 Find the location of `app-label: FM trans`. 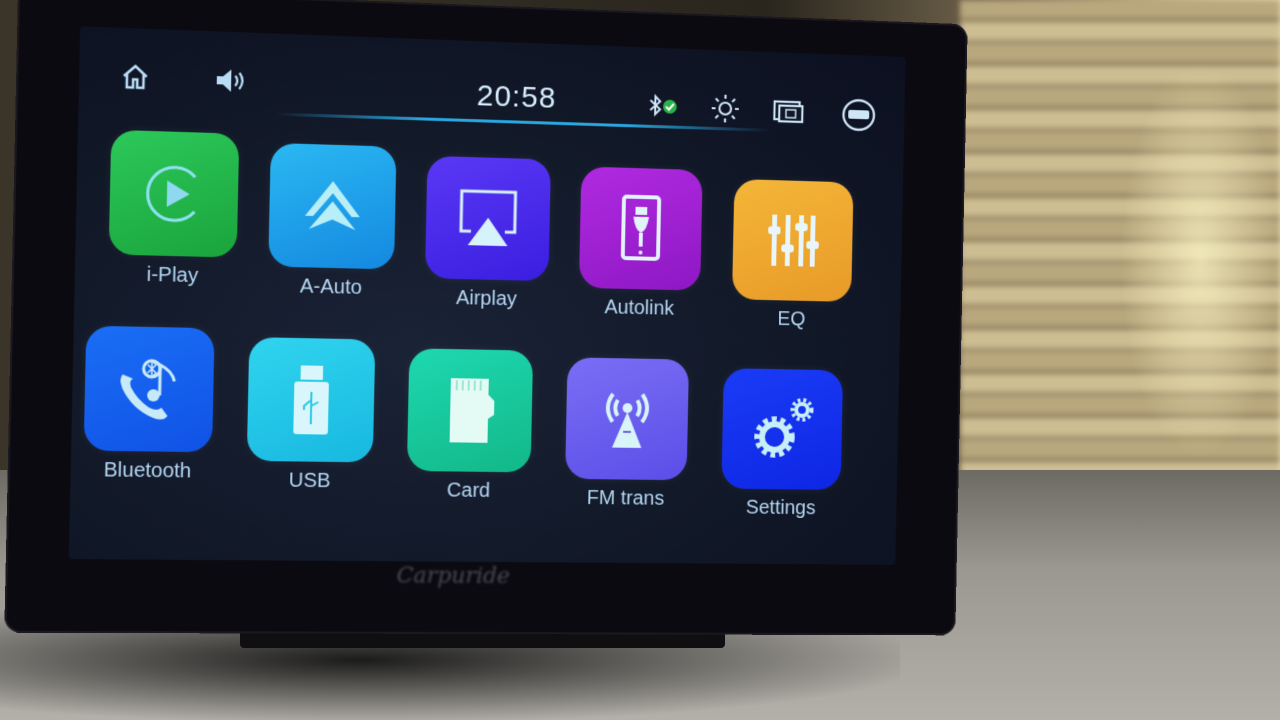

app-label: FM trans is located at coordinates (625, 498).